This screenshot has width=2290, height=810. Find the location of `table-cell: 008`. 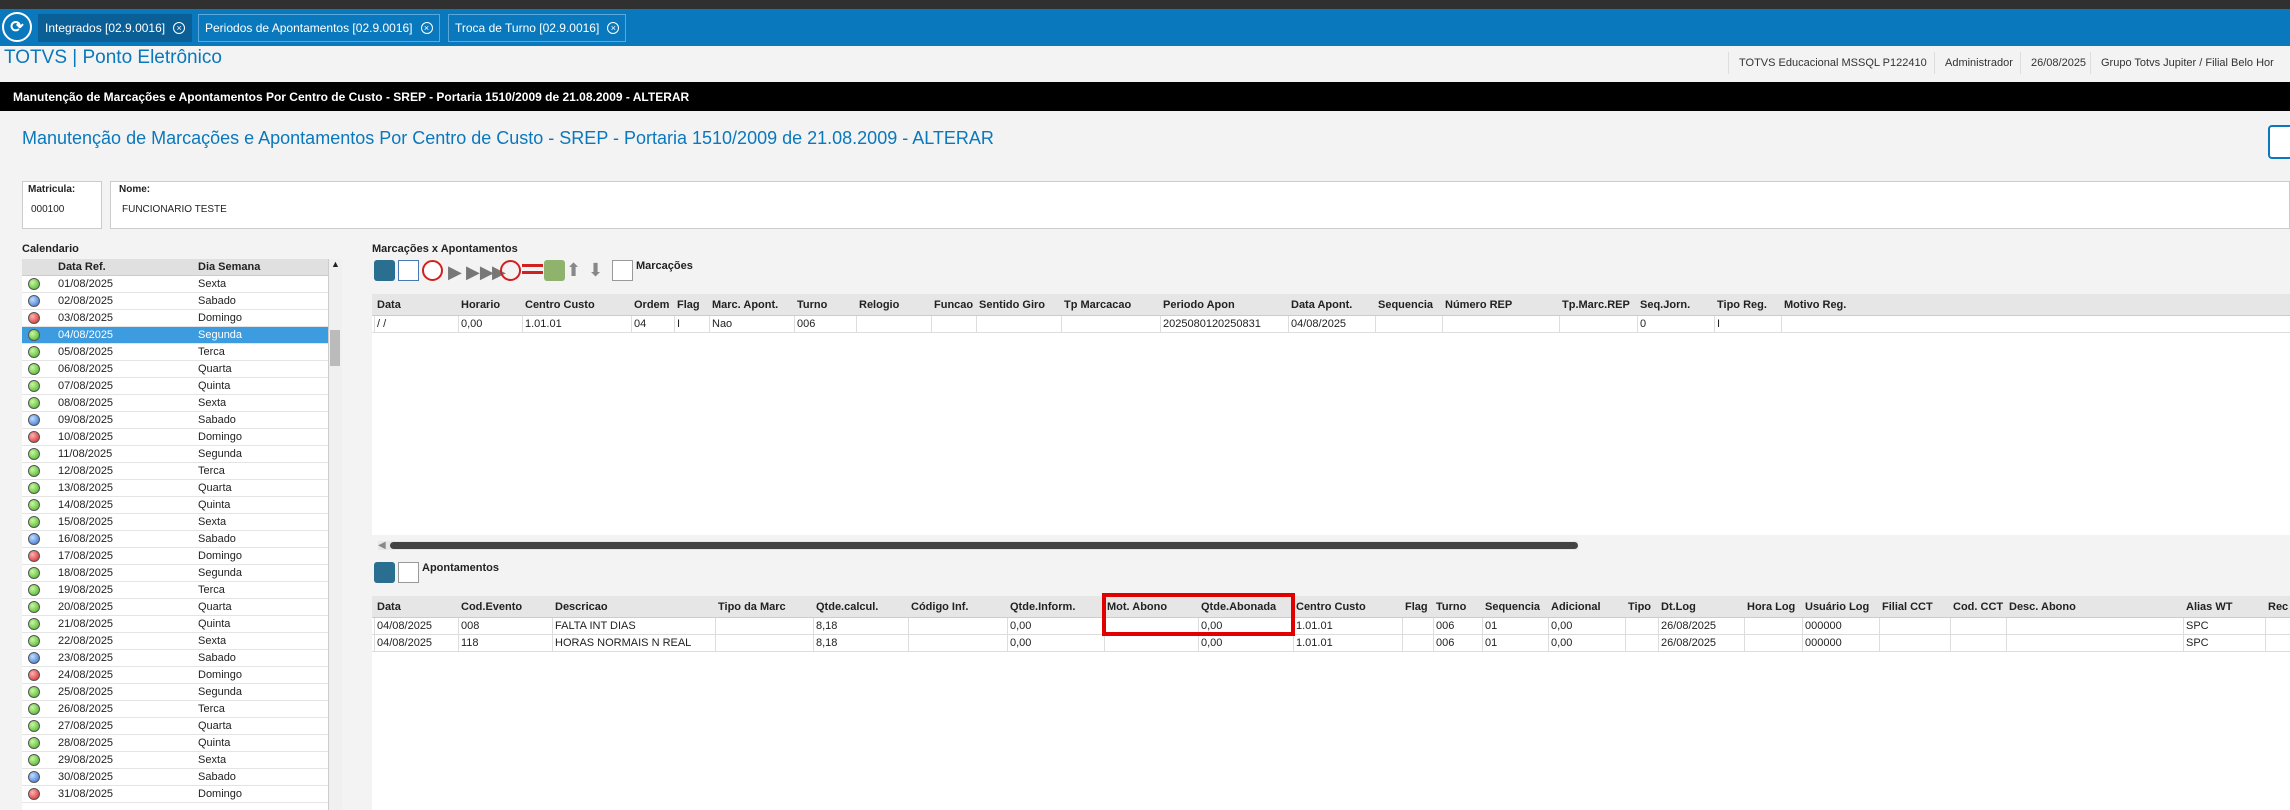

table-cell: 008 is located at coordinates (470, 626).